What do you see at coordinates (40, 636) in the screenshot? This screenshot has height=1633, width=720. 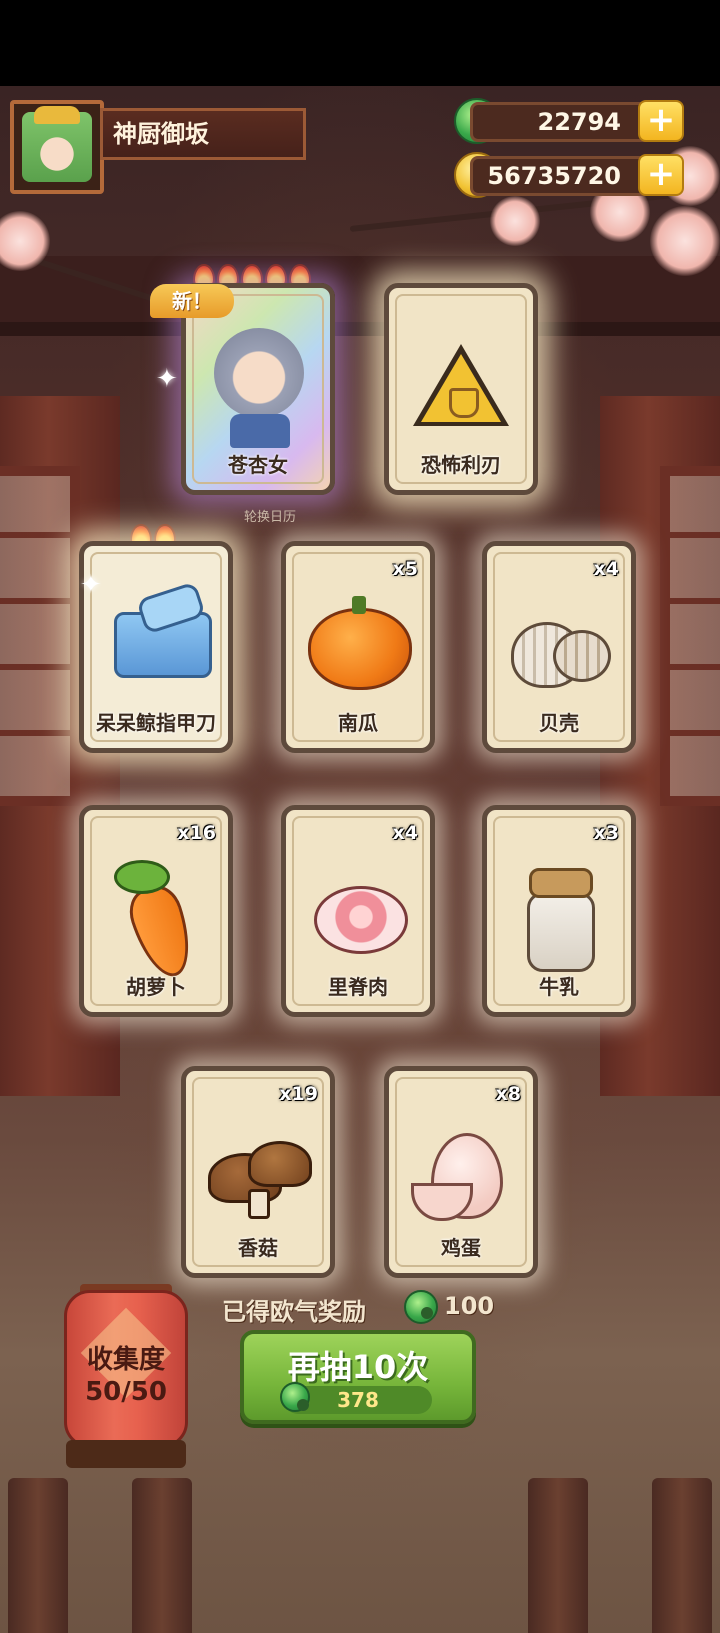 I see `left-window` at bounding box center [40, 636].